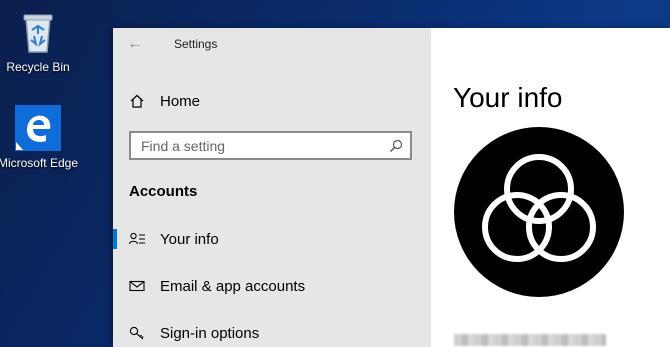 Image resolution: width=670 pixels, height=347 pixels. I want to click on desktop-icon-edge: Microsoft Edge, so click(40, 137).